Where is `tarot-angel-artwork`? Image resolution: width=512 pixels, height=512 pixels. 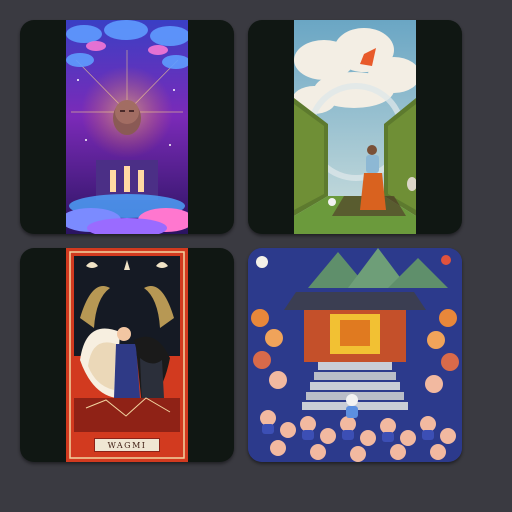 tarot-angel-artwork is located at coordinates (127, 355).